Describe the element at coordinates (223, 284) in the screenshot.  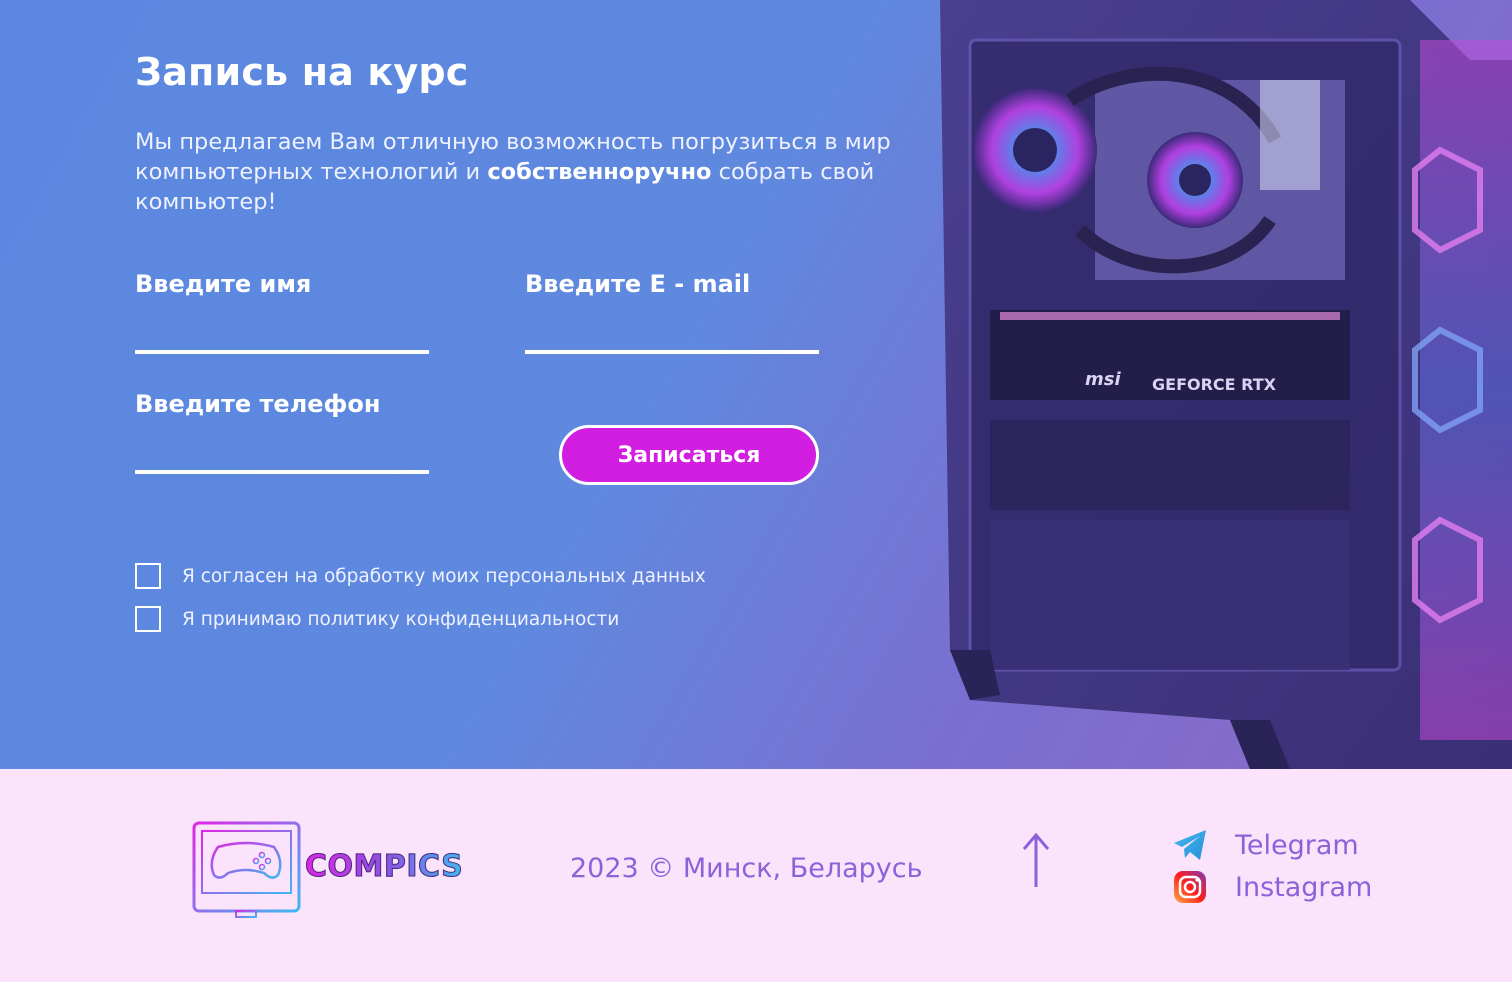
I see `name-label: Введите имя` at that location.